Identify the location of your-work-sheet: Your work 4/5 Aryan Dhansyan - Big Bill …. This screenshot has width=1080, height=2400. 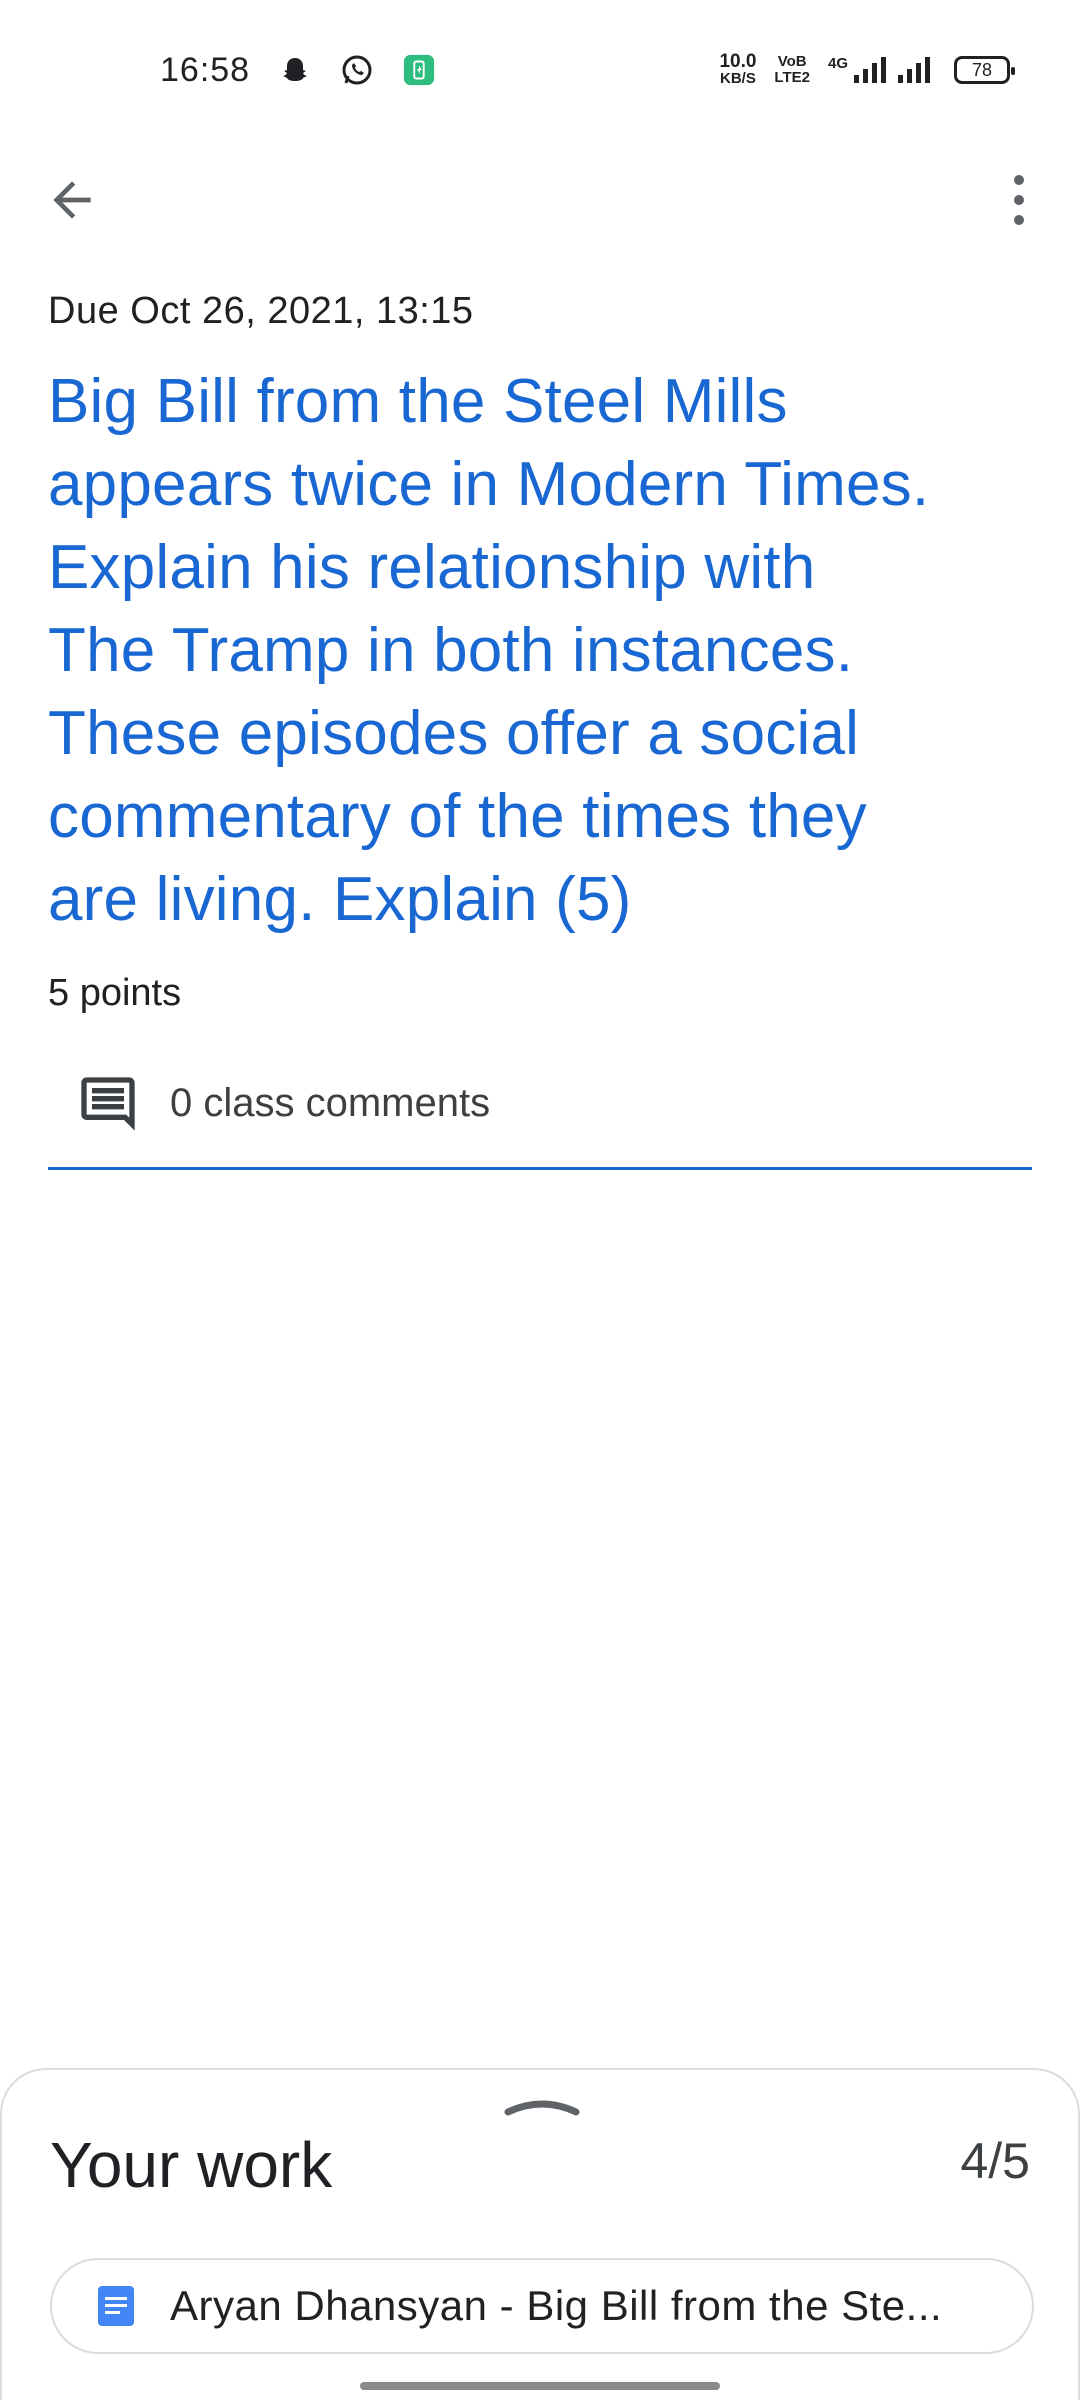
(540, 2234).